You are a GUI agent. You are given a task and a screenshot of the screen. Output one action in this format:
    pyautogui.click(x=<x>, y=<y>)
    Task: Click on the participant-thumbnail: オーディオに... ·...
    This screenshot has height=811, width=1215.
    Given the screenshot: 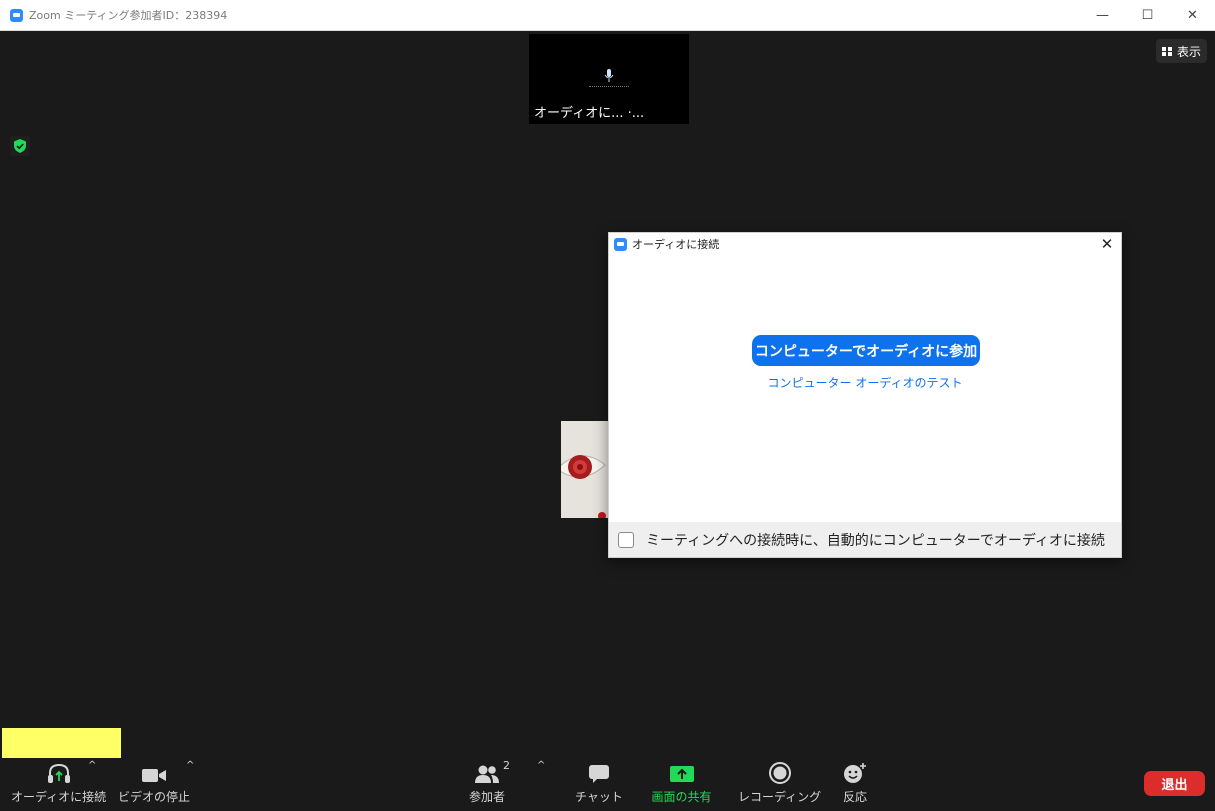 What is the action you would take?
    pyautogui.click(x=609, y=79)
    